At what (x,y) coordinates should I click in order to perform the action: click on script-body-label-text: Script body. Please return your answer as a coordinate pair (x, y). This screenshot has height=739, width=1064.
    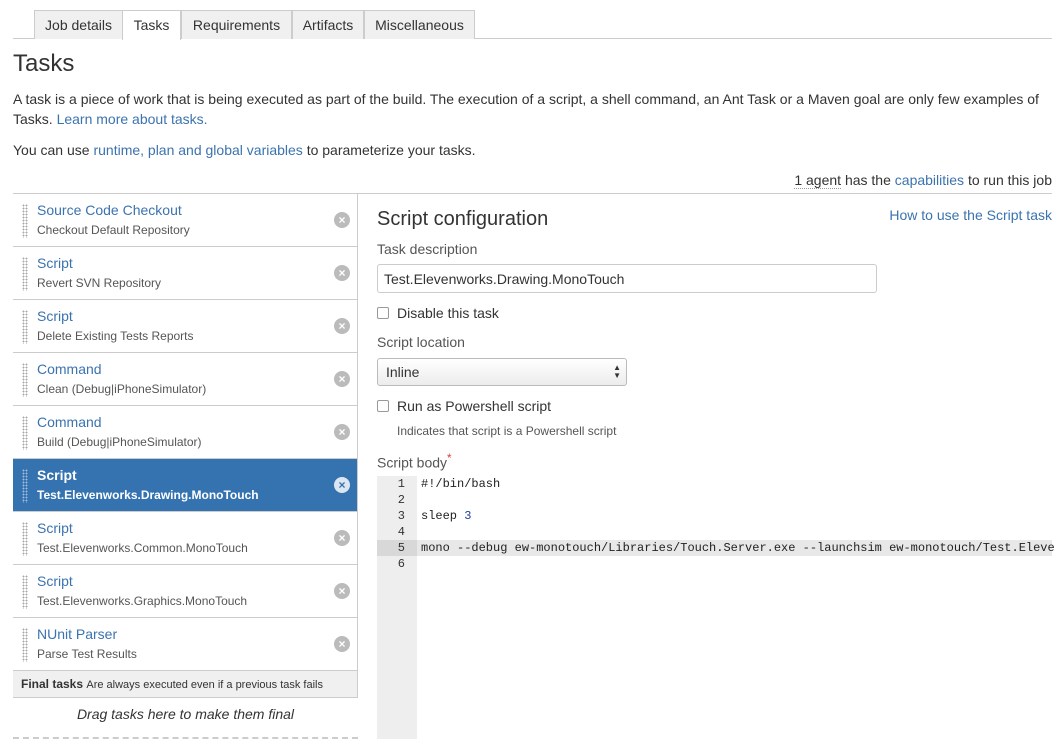
    Looking at the image, I should click on (412, 462).